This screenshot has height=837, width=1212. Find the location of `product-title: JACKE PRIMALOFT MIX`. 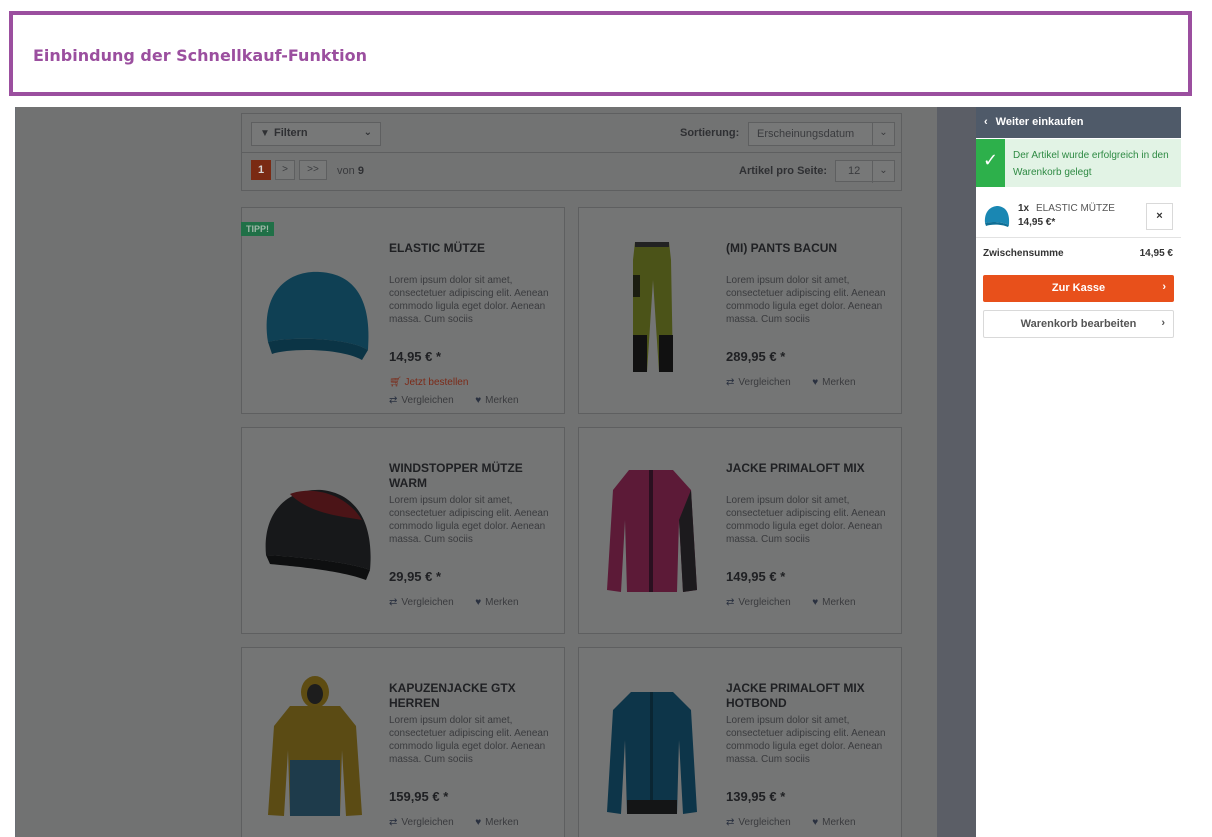

product-title: JACKE PRIMALOFT MIX is located at coordinates (811, 468).